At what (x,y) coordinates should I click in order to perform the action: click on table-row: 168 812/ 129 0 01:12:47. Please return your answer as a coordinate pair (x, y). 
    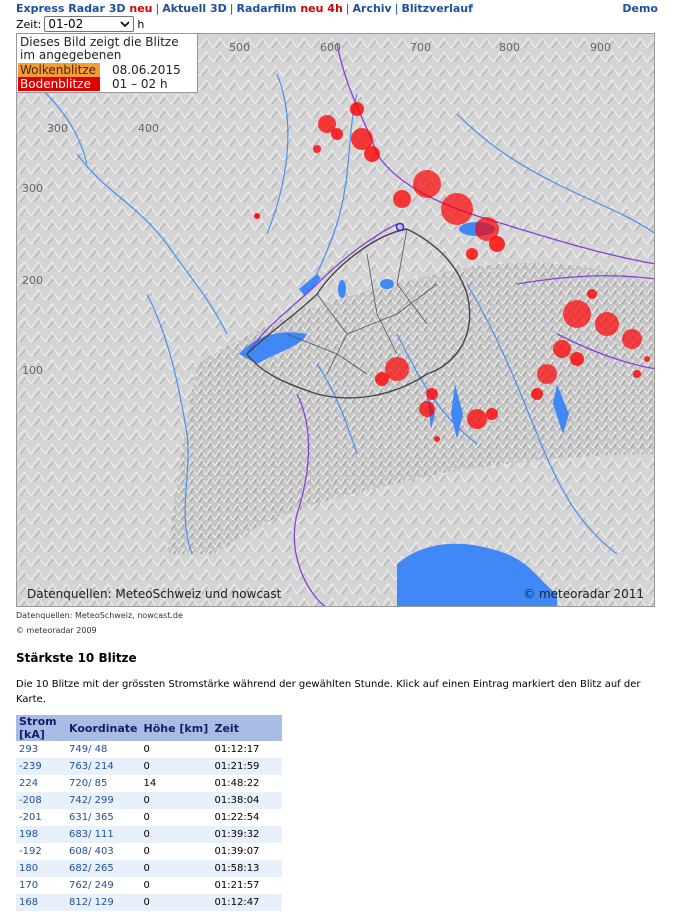
    Looking at the image, I should click on (149, 902).